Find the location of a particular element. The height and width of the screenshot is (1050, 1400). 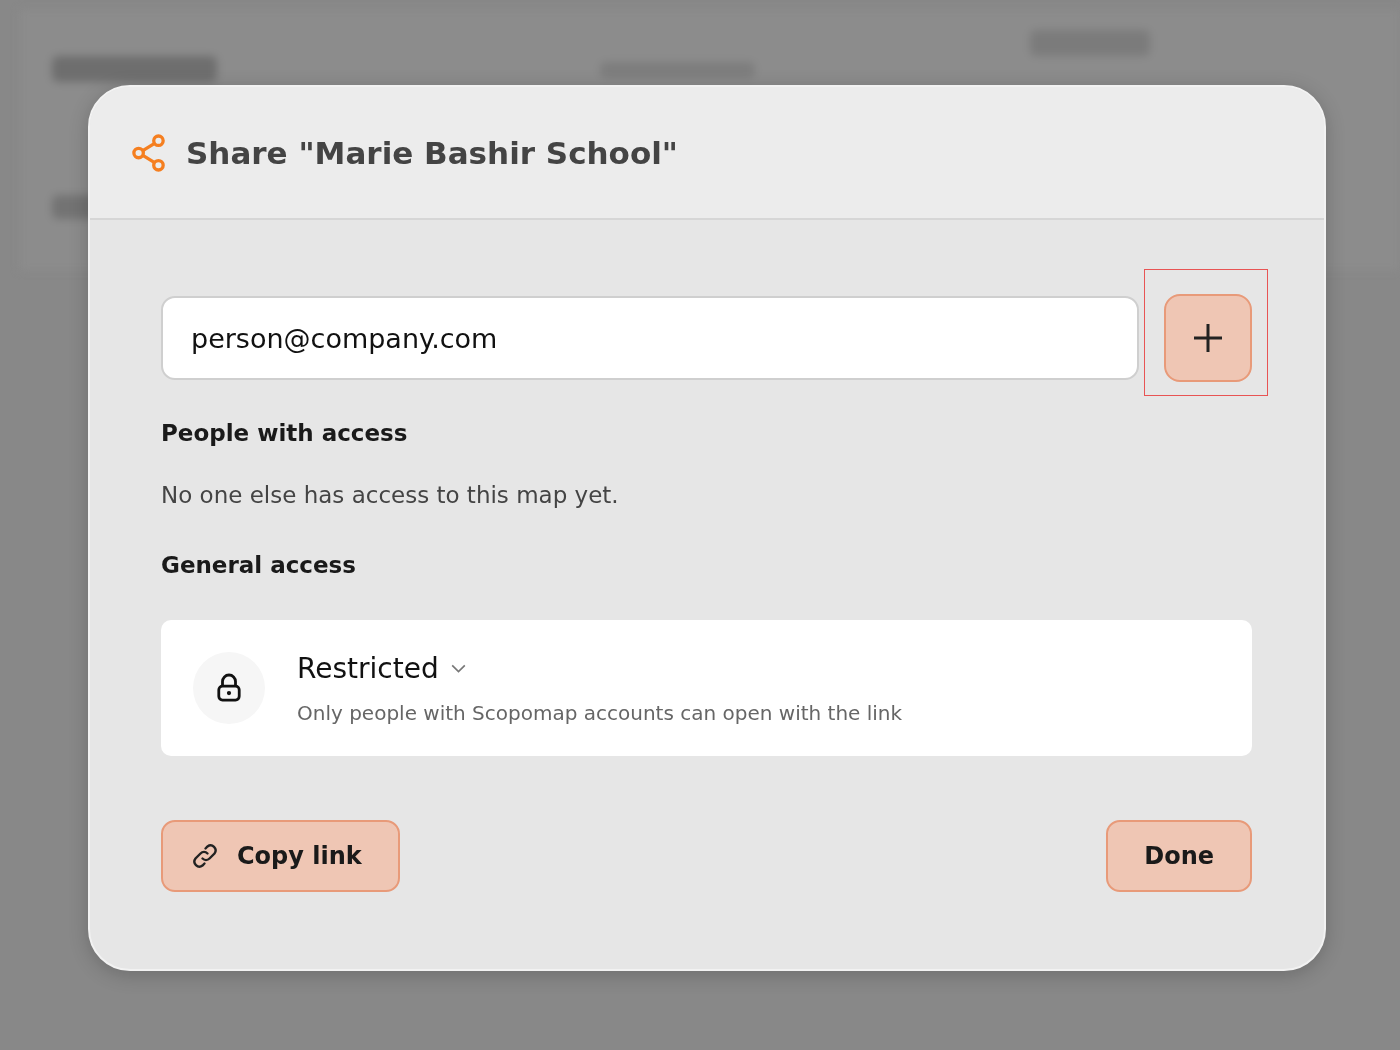

section-heading: General access is located at coordinates (259, 565).